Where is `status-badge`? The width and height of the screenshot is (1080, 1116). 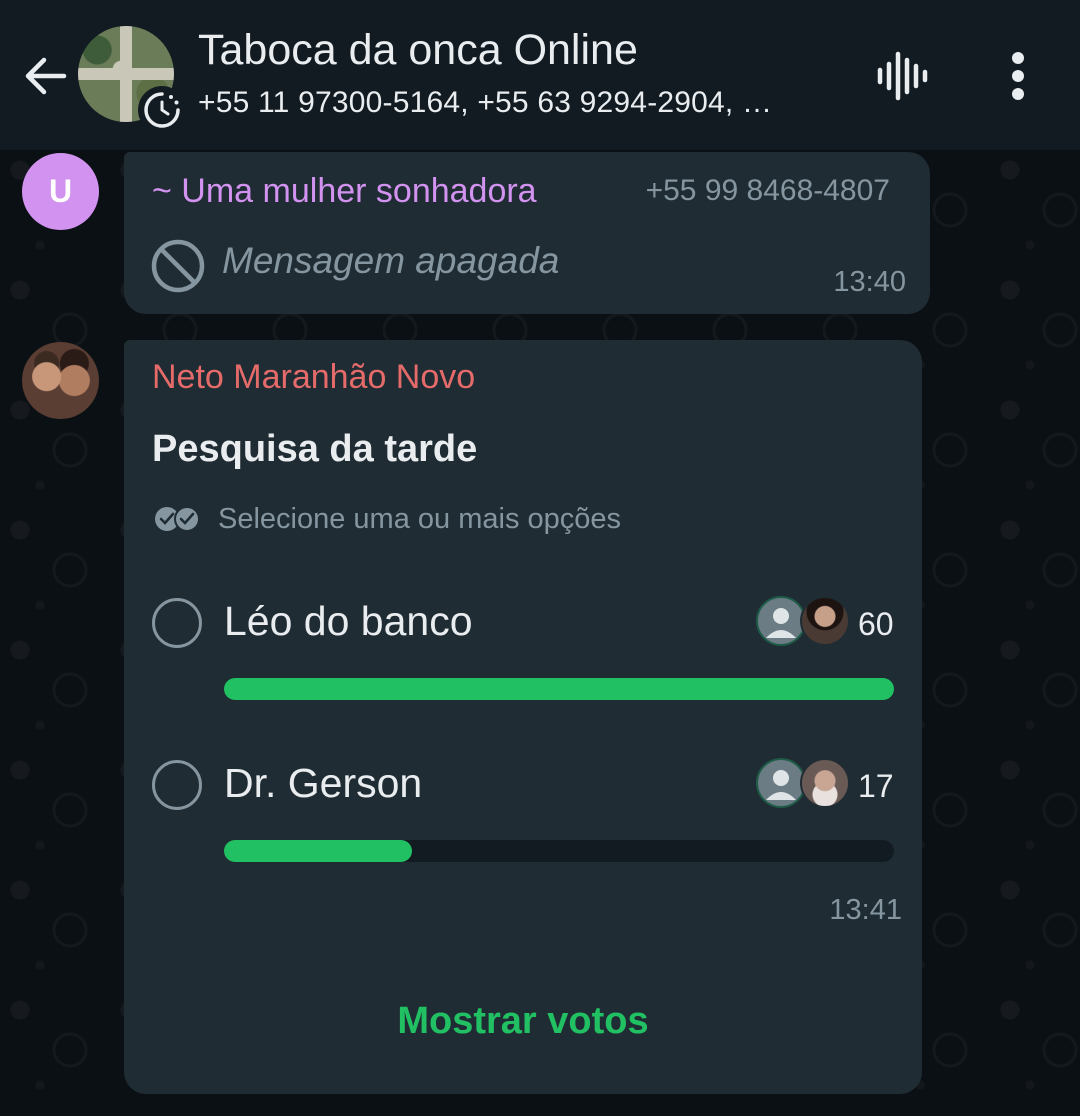 status-badge is located at coordinates (162, 110).